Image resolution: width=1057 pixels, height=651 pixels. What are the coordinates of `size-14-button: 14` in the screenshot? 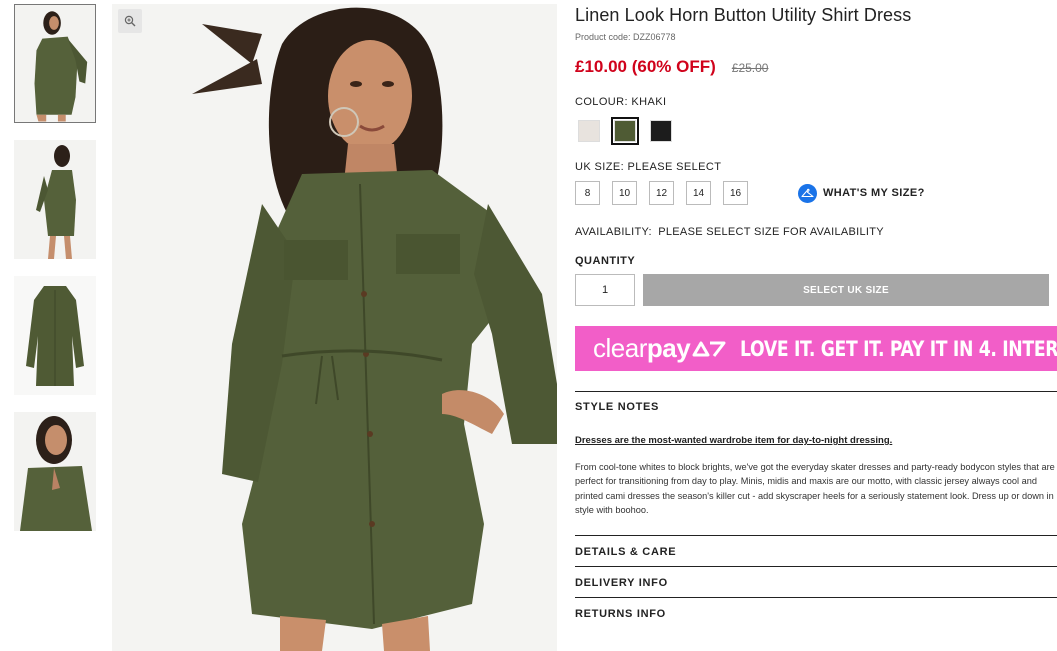 It's located at (698, 193).